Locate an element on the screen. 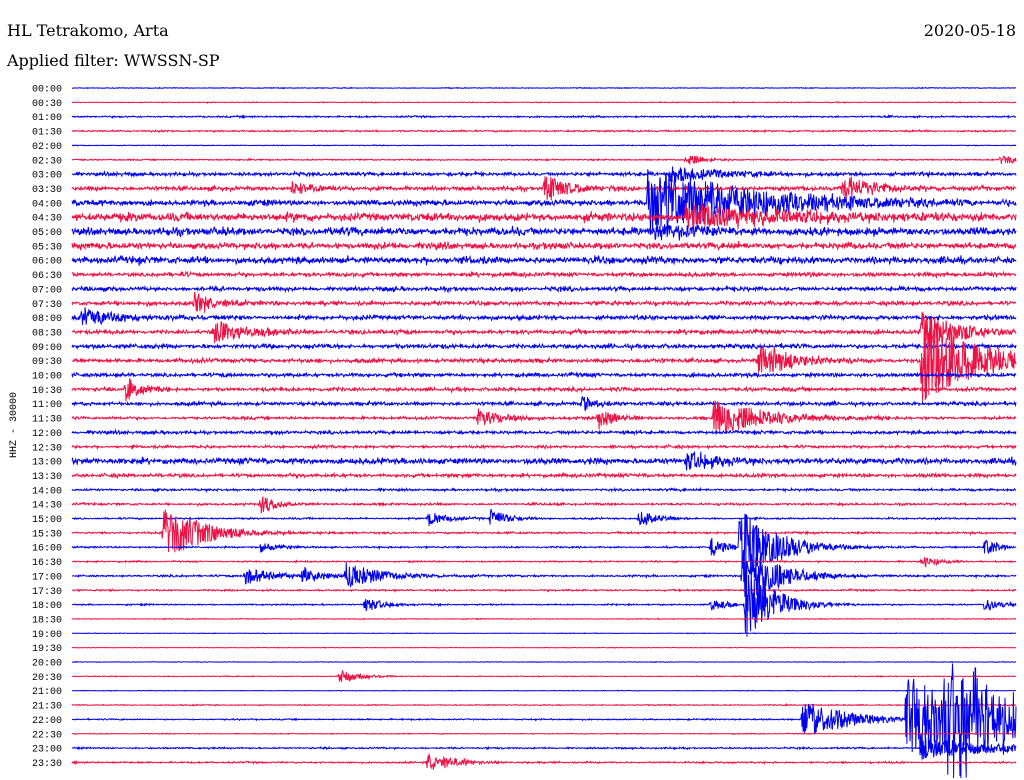  row-time-label: 11:30 is located at coordinates (47, 420).